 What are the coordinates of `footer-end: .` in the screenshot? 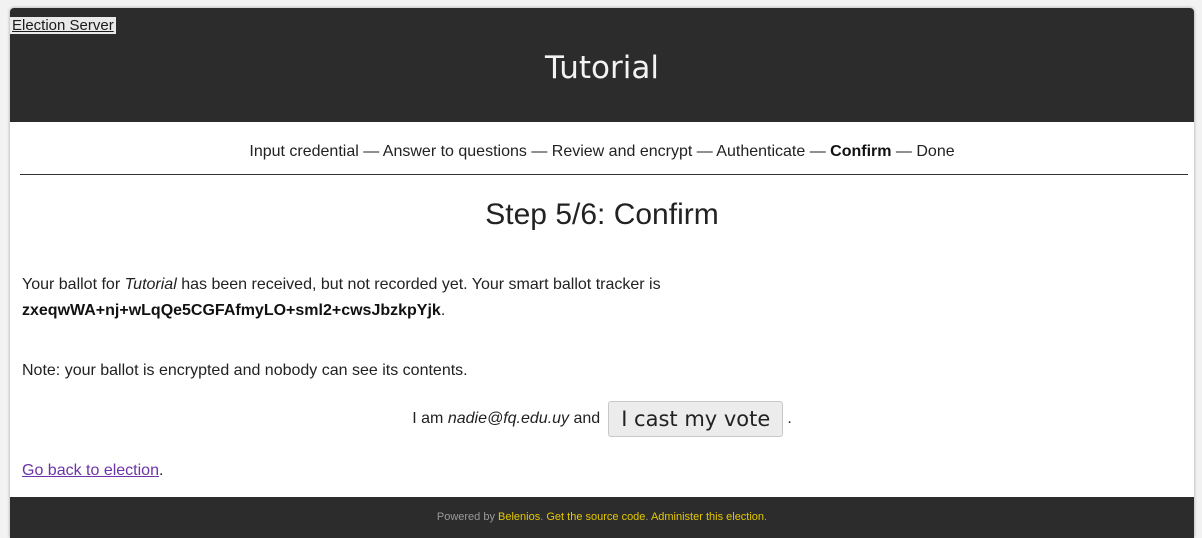 It's located at (766, 517).